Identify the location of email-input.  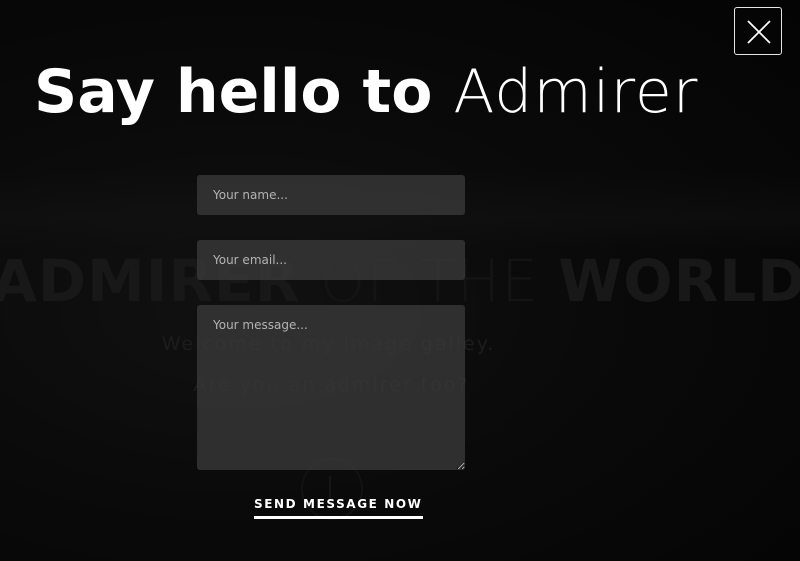
(331, 260).